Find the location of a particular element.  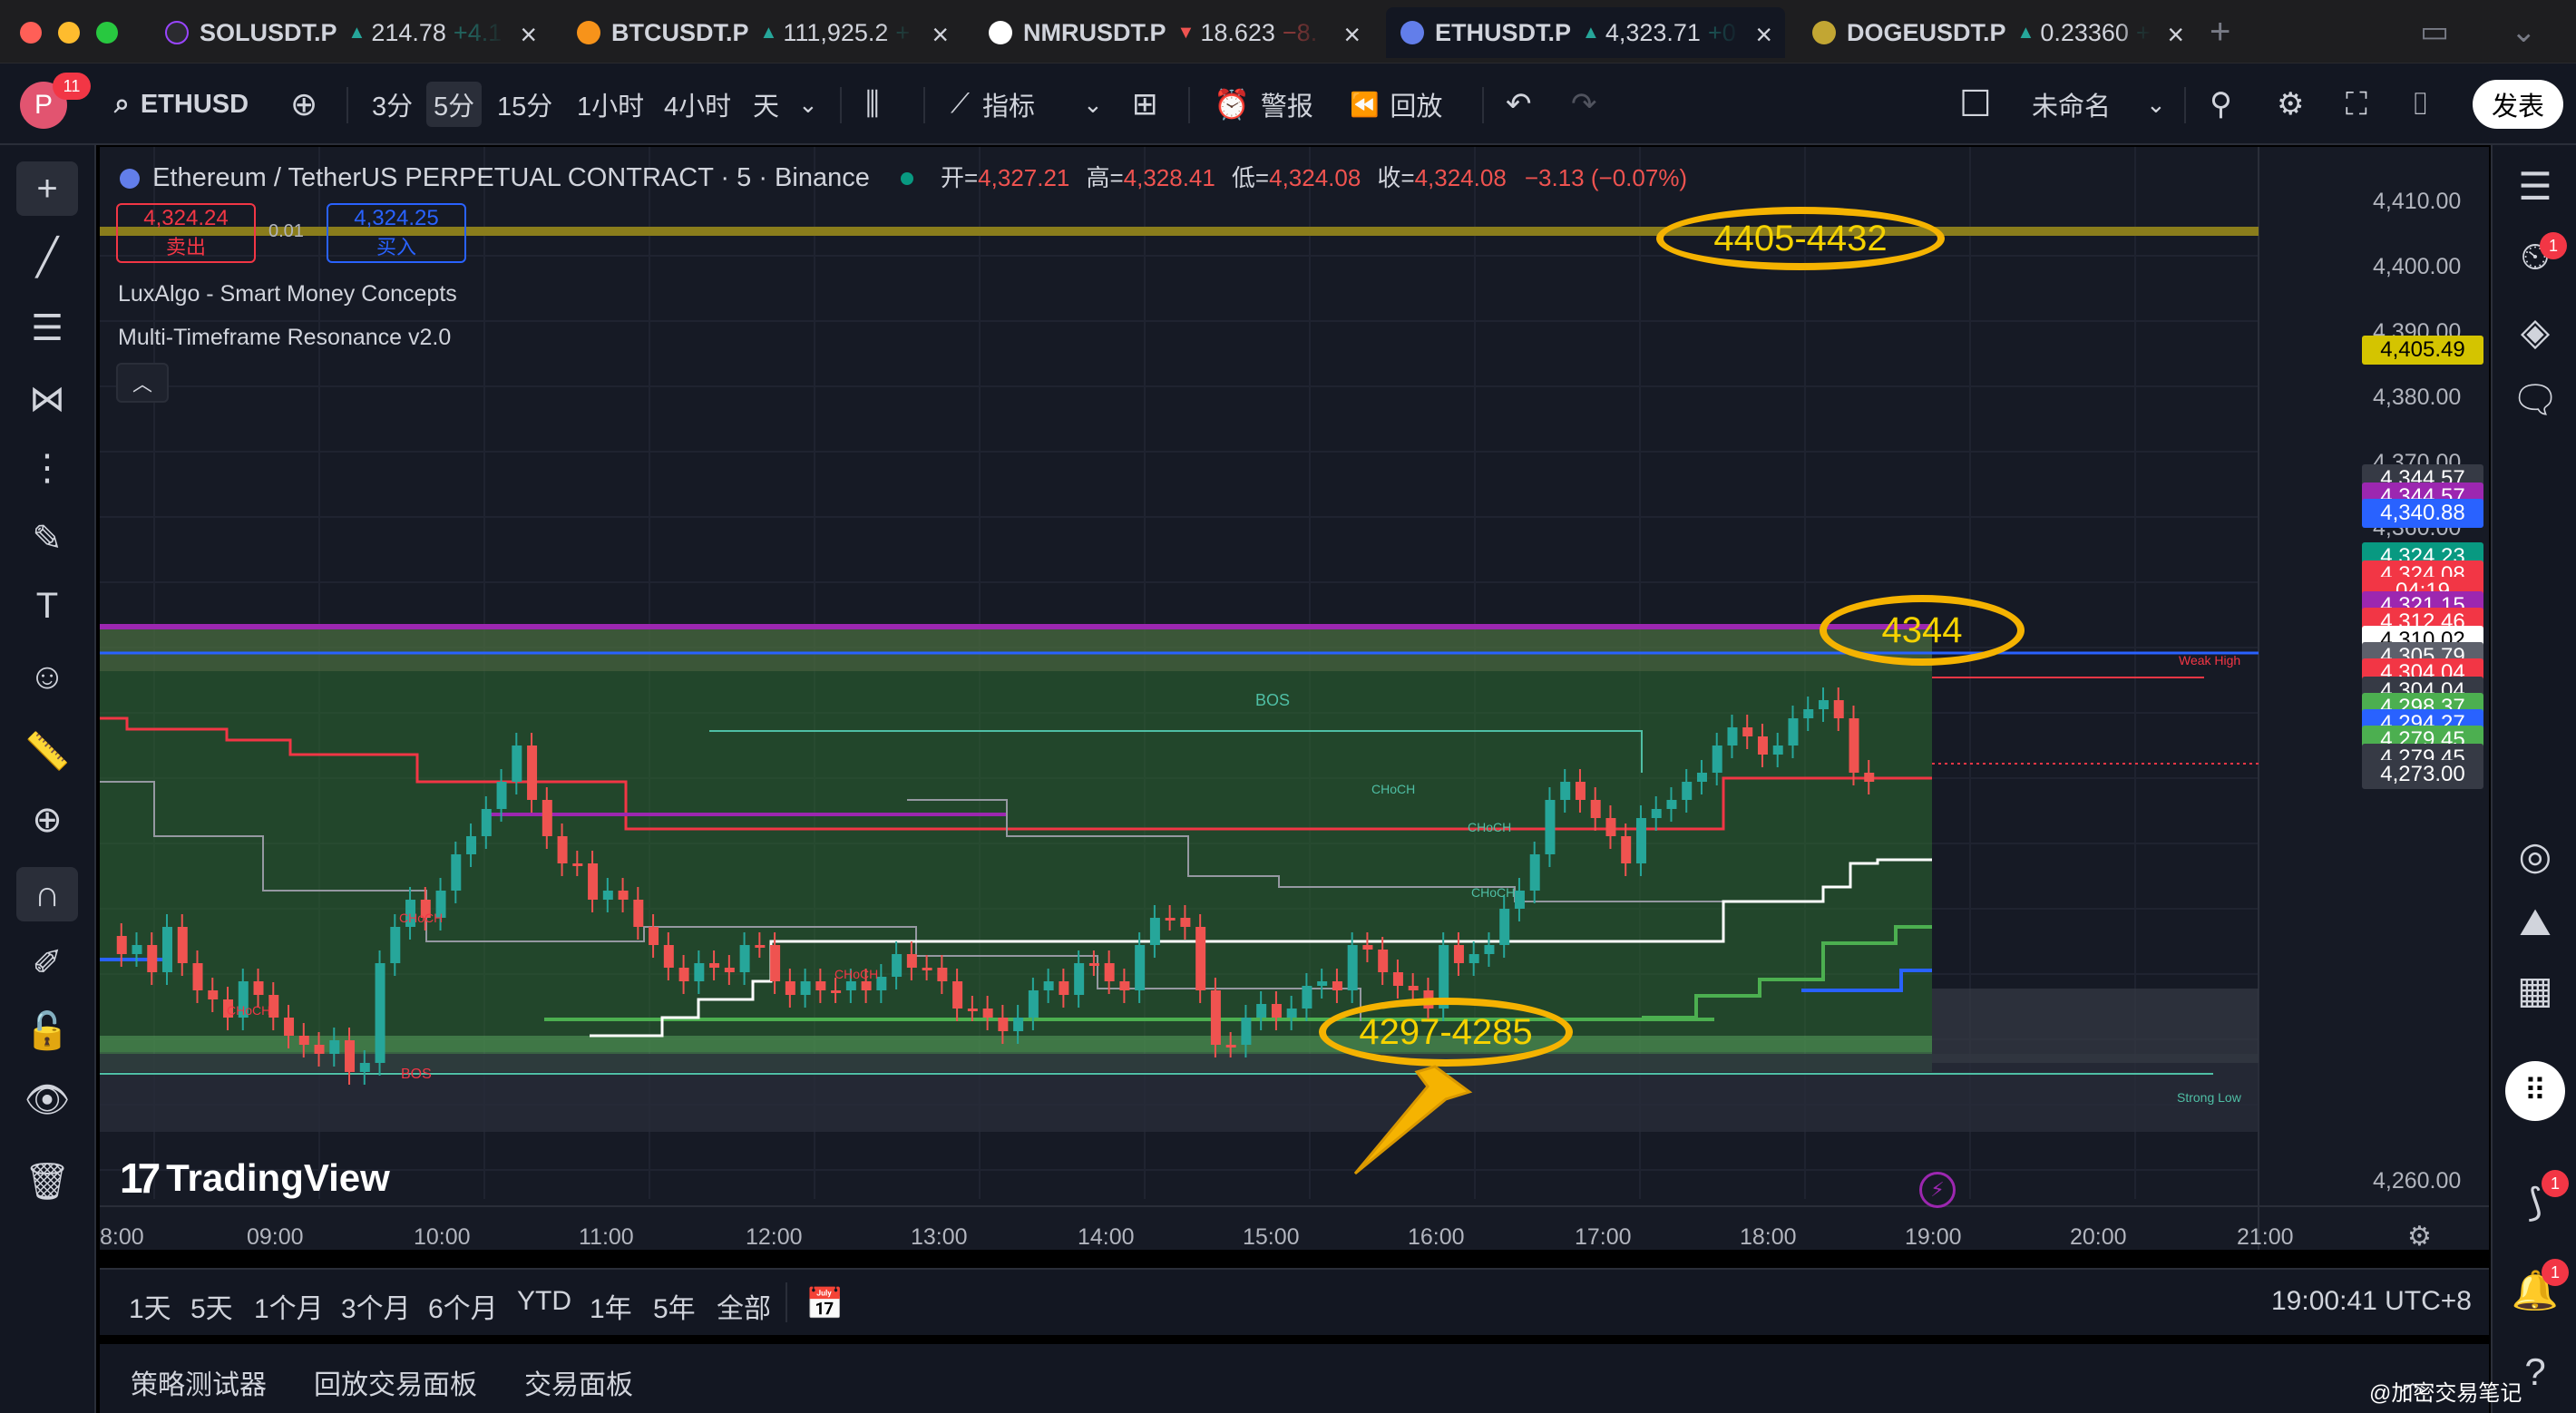

interval-5m: 5分 is located at coordinates (454, 105).